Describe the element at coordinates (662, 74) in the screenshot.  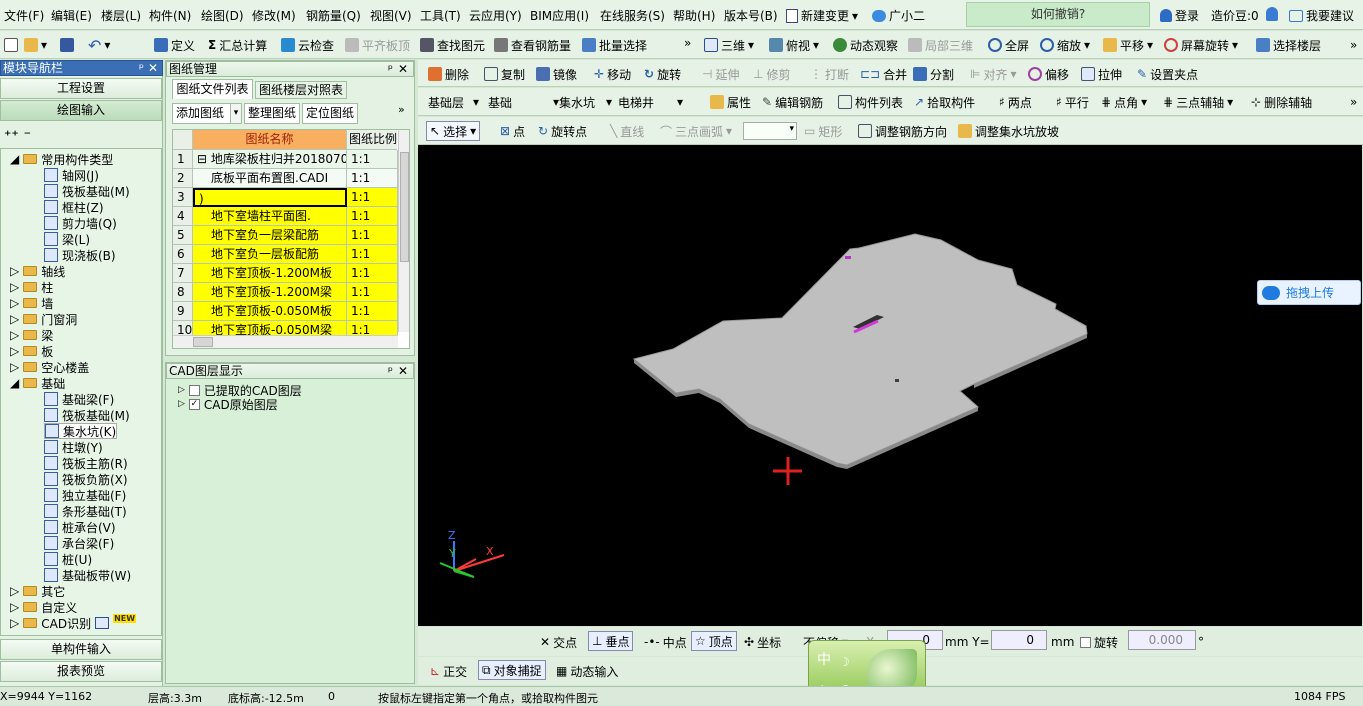
I see `rotate-button: ↻ 旋转` at that location.